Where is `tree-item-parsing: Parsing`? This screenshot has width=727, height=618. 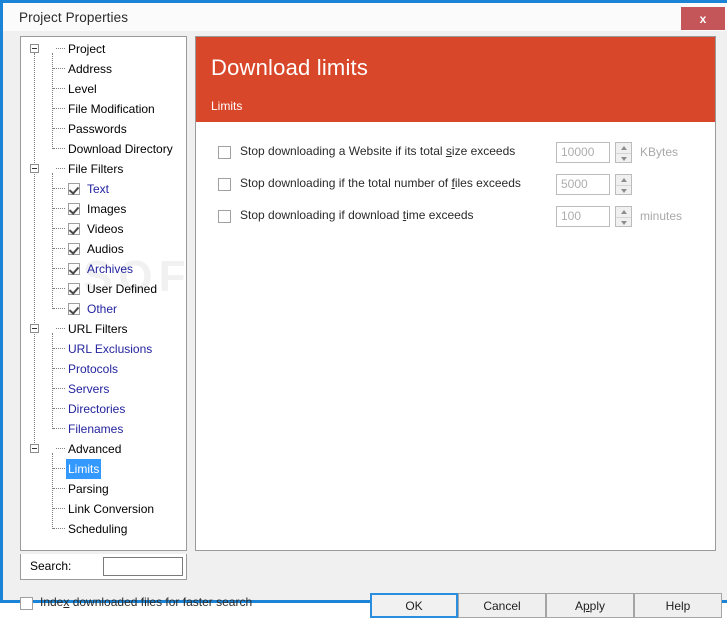 tree-item-parsing: Parsing is located at coordinates (103, 489).